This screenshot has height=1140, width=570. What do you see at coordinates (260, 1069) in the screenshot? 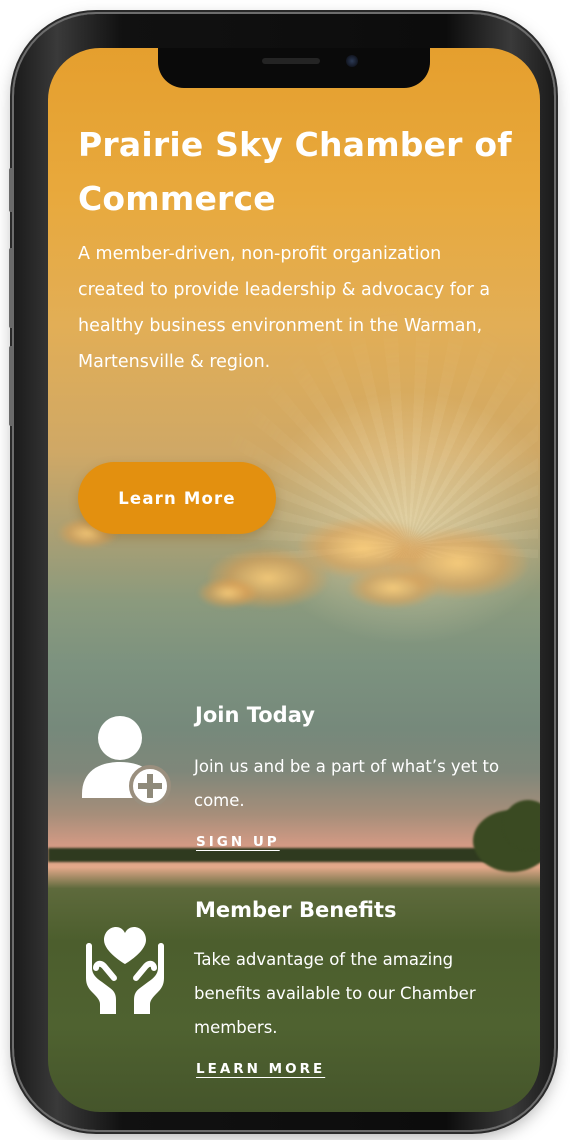
I see `learn-more-link: LEARN MORE` at bounding box center [260, 1069].